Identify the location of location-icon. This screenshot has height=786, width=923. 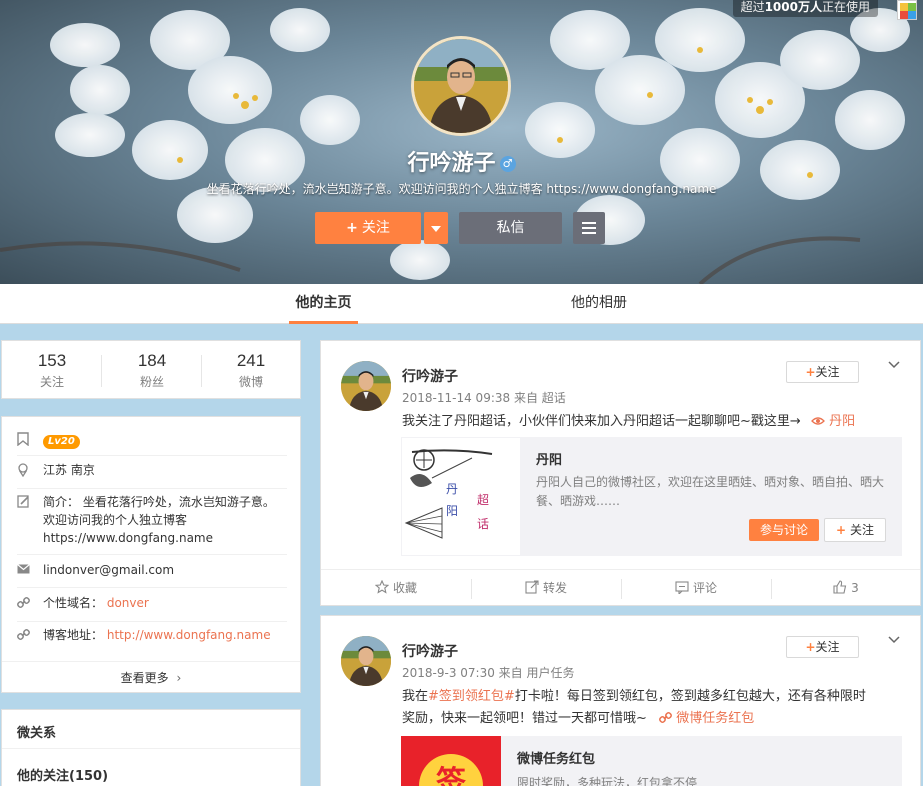
(24, 470).